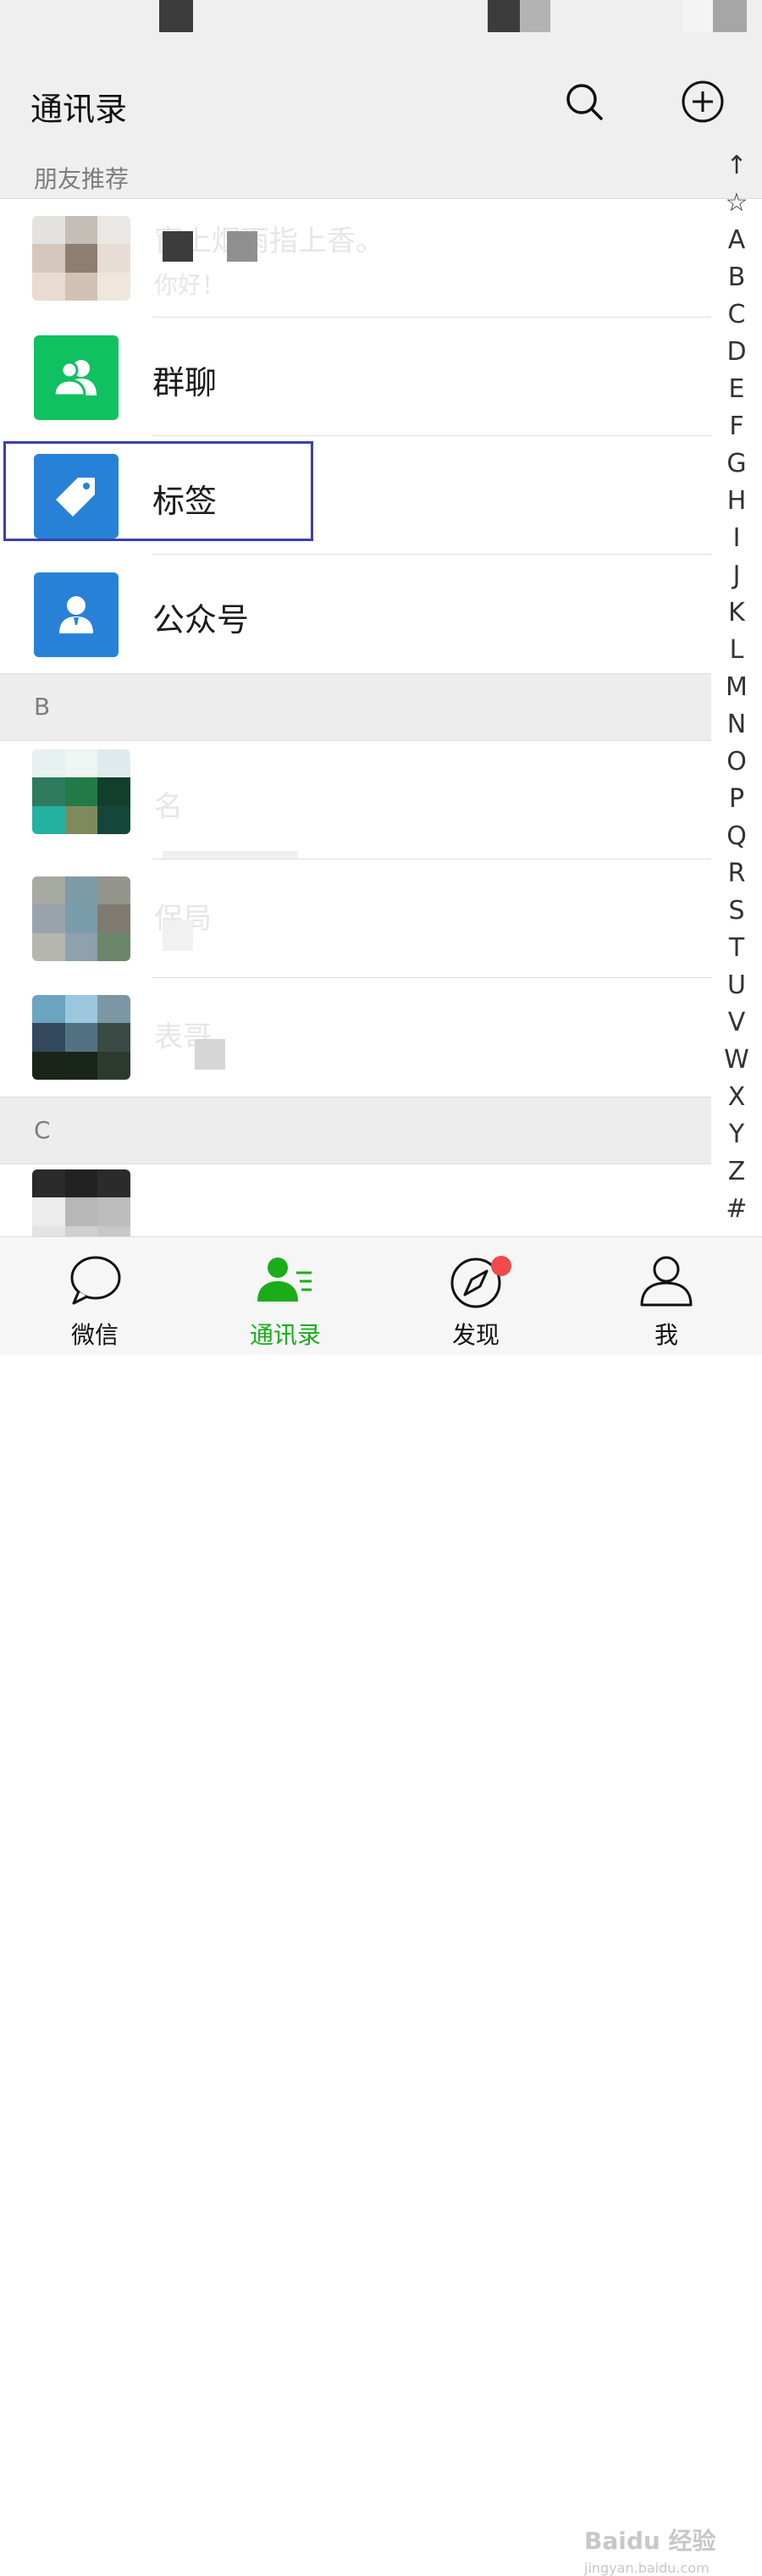 The width and height of the screenshot is (762, 2576). I want to click on tab-contacts: 通讯录, so click(285, 1296).